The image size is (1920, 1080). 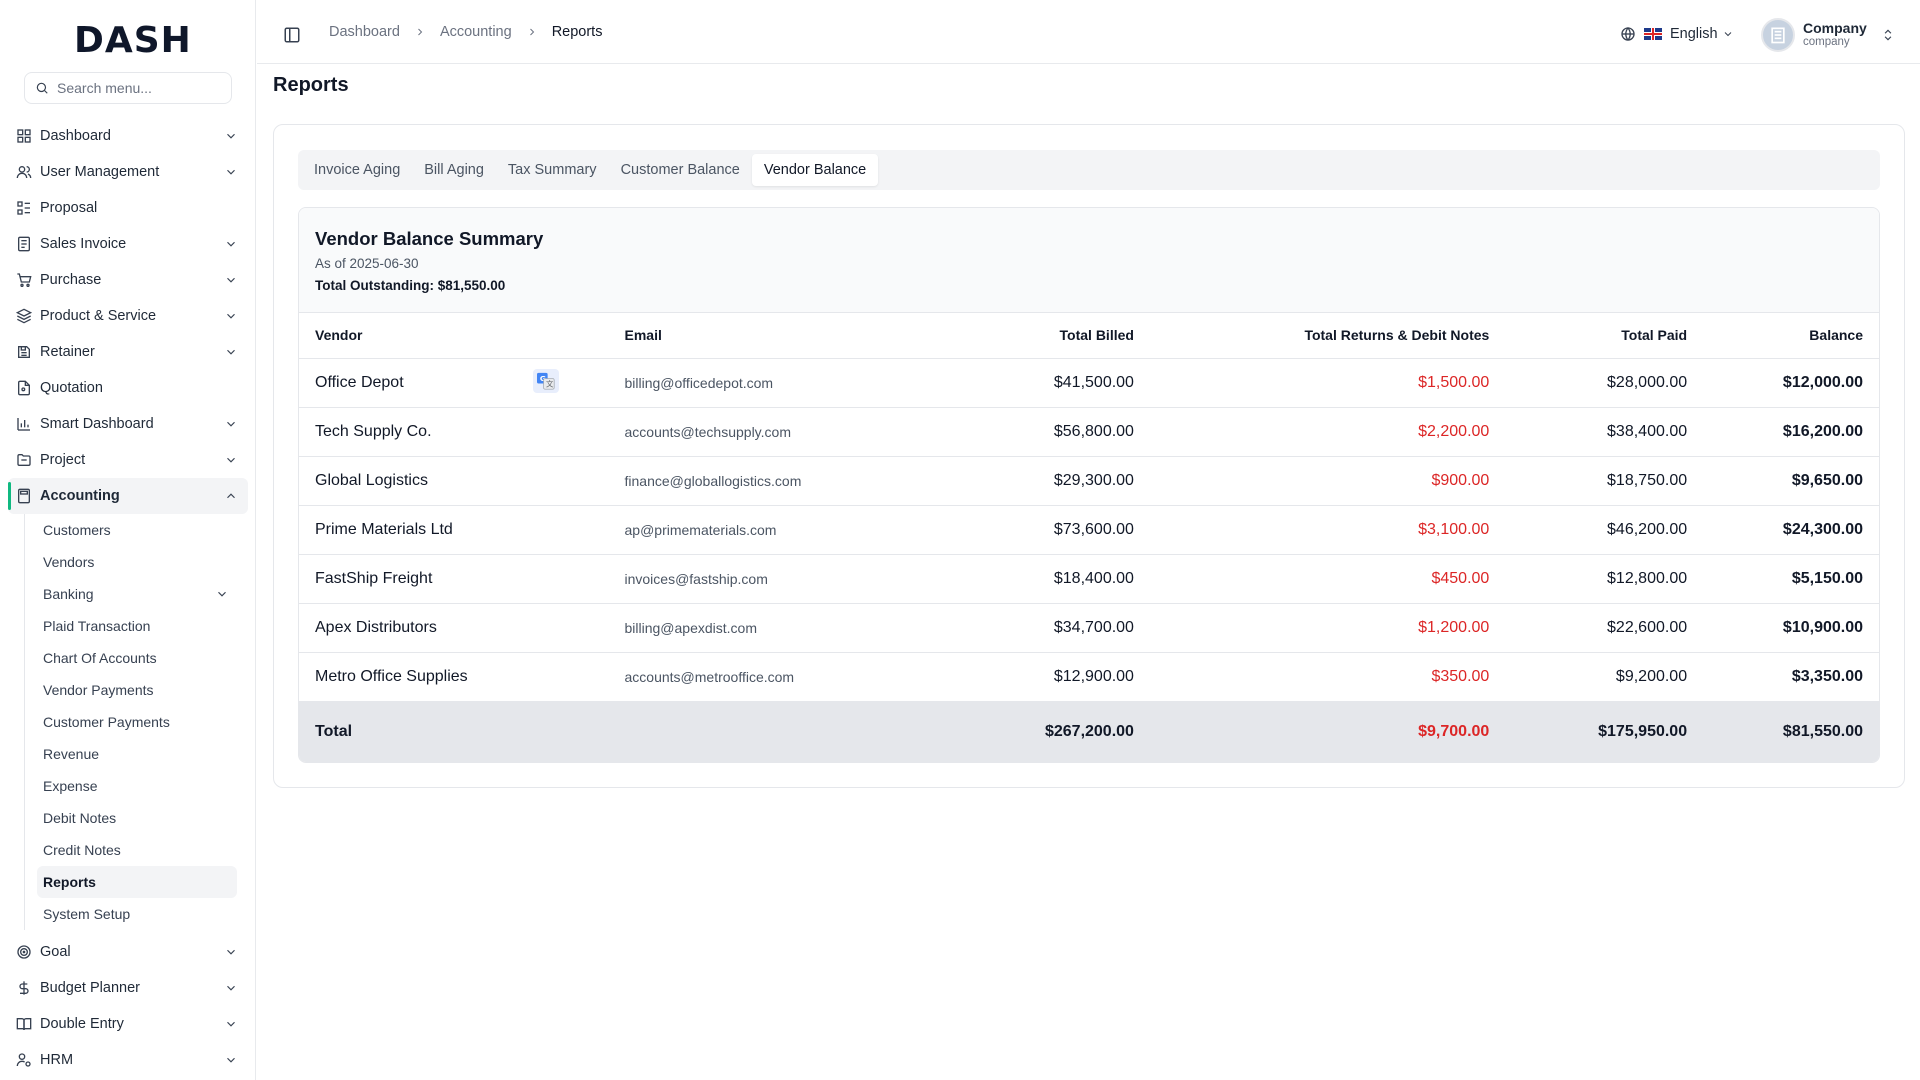 I want to click on submenu-item-reports: Reports, so click(x=137, y=882).